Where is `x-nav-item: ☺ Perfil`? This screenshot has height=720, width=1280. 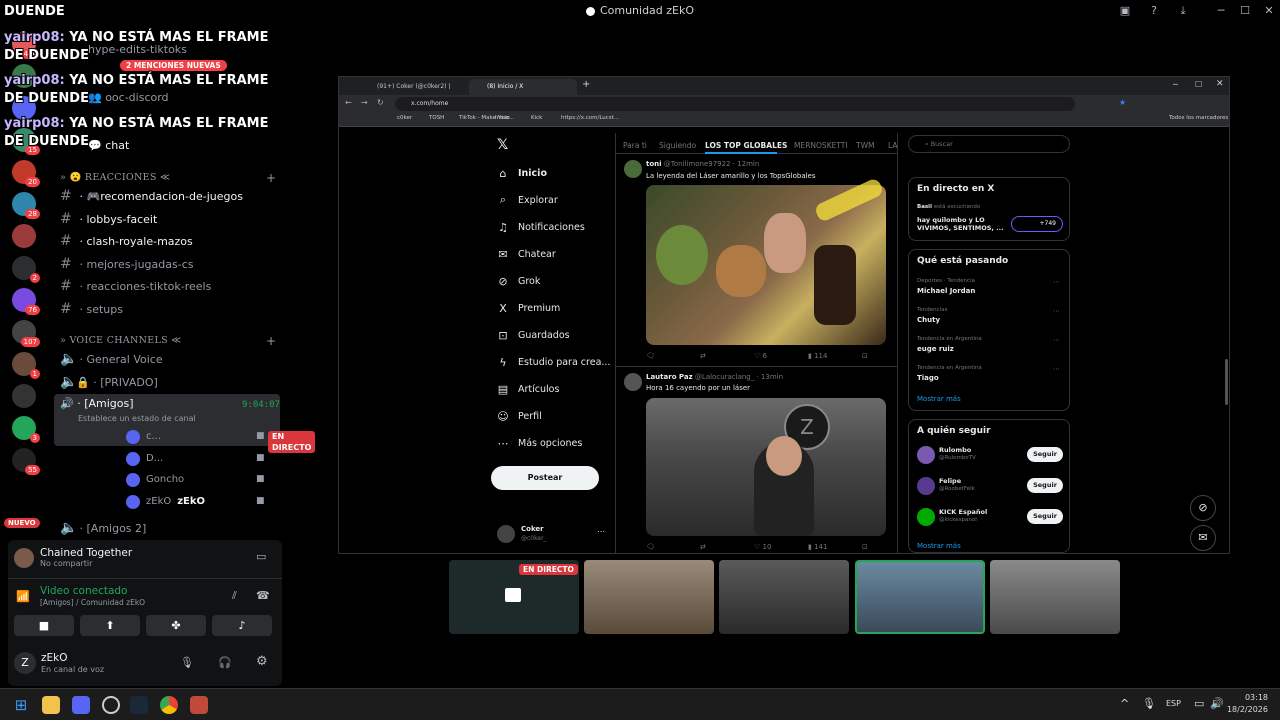 x-nav-item: ☺ Perfil is located at coordinates (519, 416).